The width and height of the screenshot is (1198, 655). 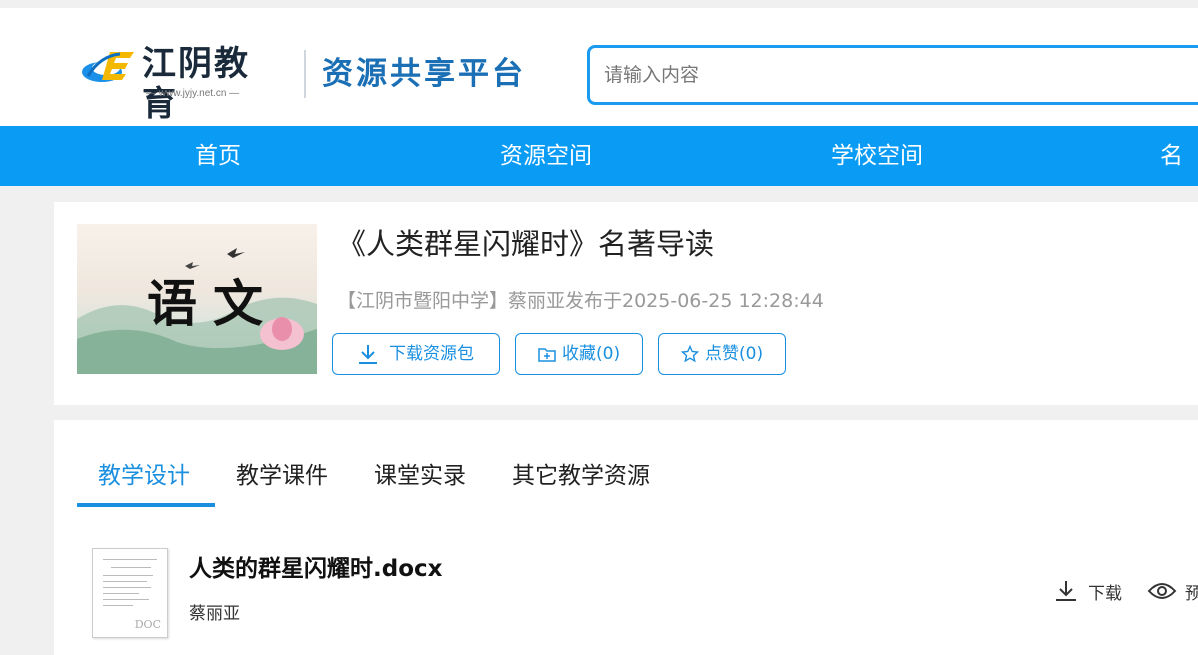 I want to click on favorite-label: 收藏(0), so click(x=591, y=354).